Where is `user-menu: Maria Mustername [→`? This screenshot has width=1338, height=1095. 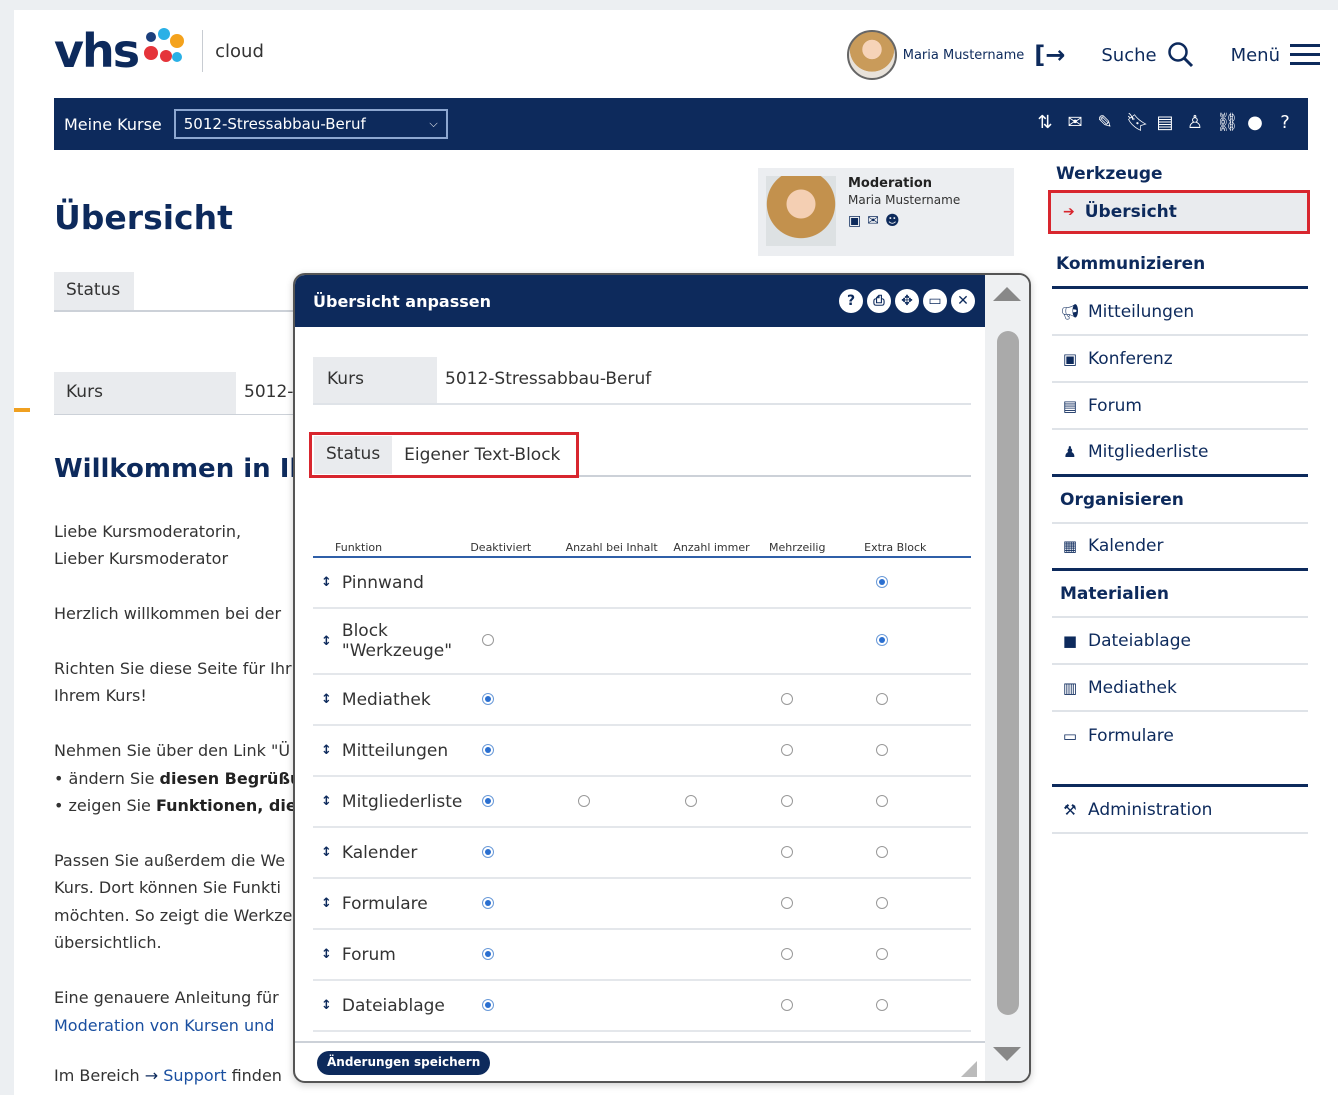 user-menu: Maria Mustername [→ is located at coordinates (966, 55).